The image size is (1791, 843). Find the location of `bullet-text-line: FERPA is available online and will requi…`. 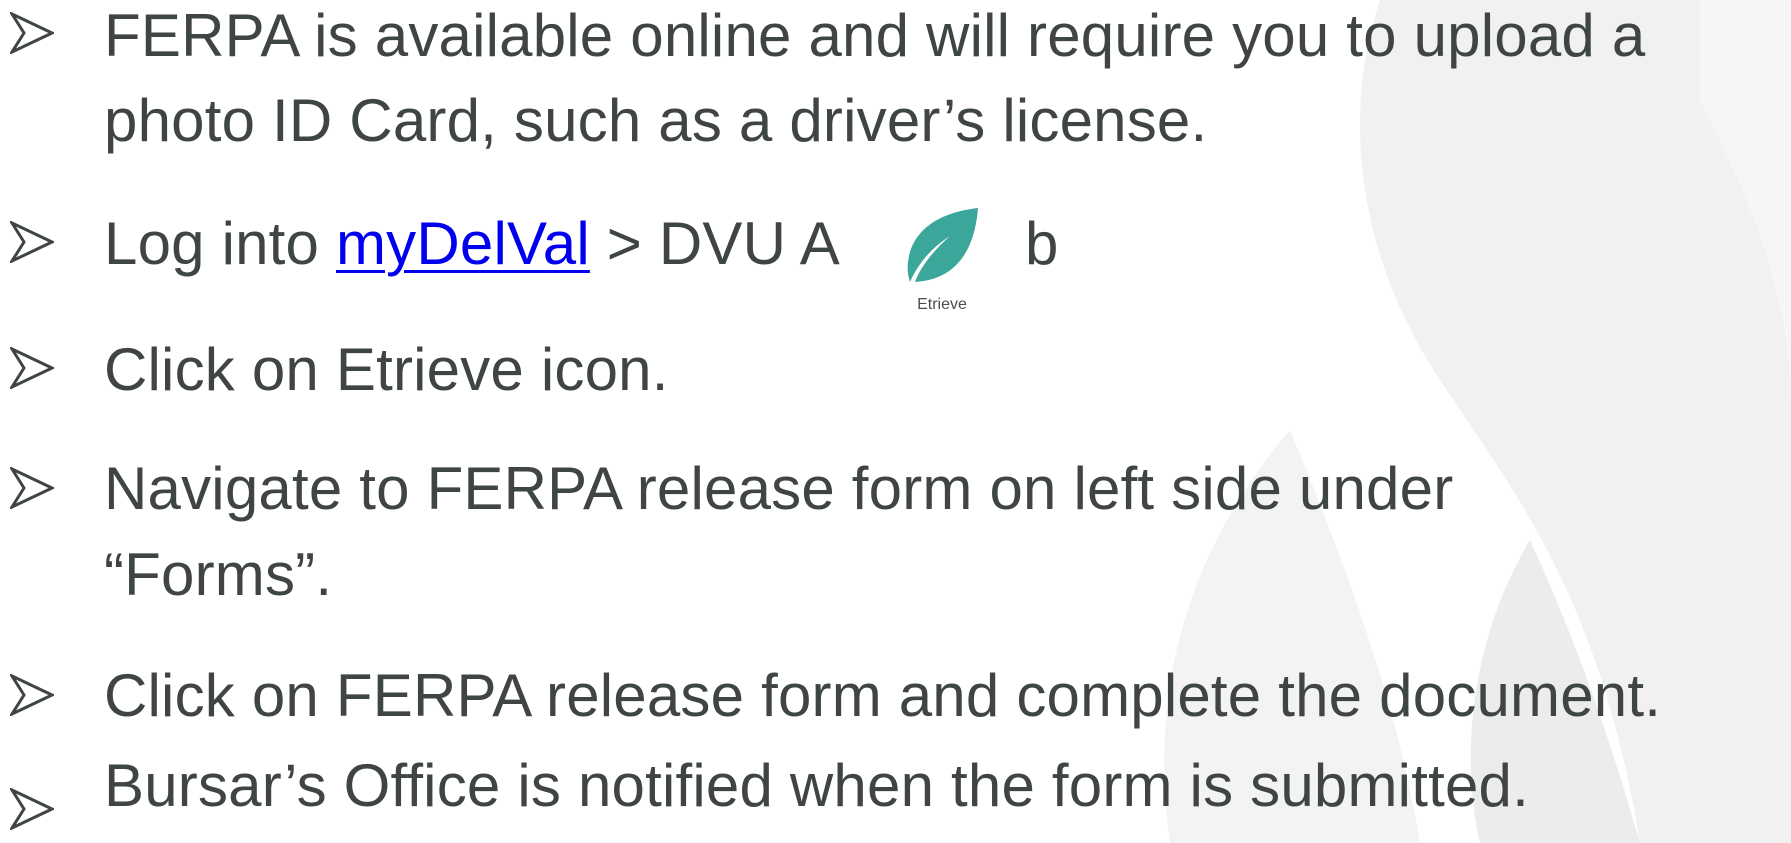

bullet-text-line: FERPA is available online and will requi… is located at coordinates (875, 35).